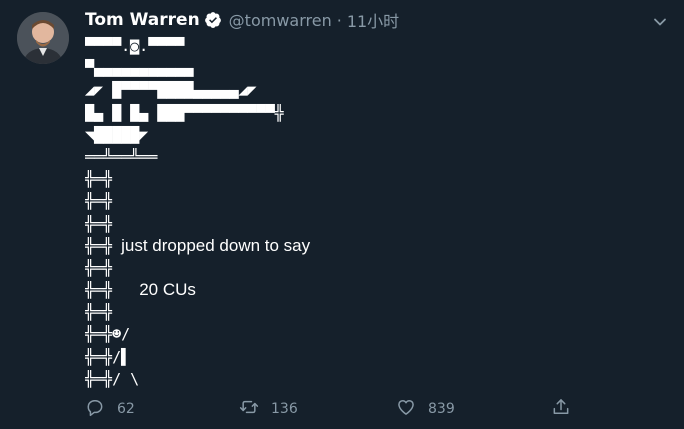  What do you see at coordinates (216, 245) in the screenshot?
I see `tweet-text-line: just dropped down to say` at bounding box center [216, 245].